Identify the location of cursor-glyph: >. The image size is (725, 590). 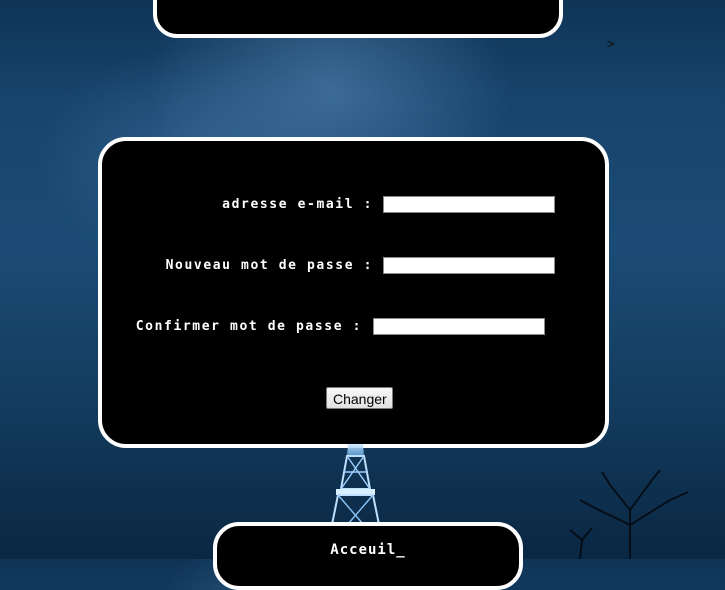
(611, 44).